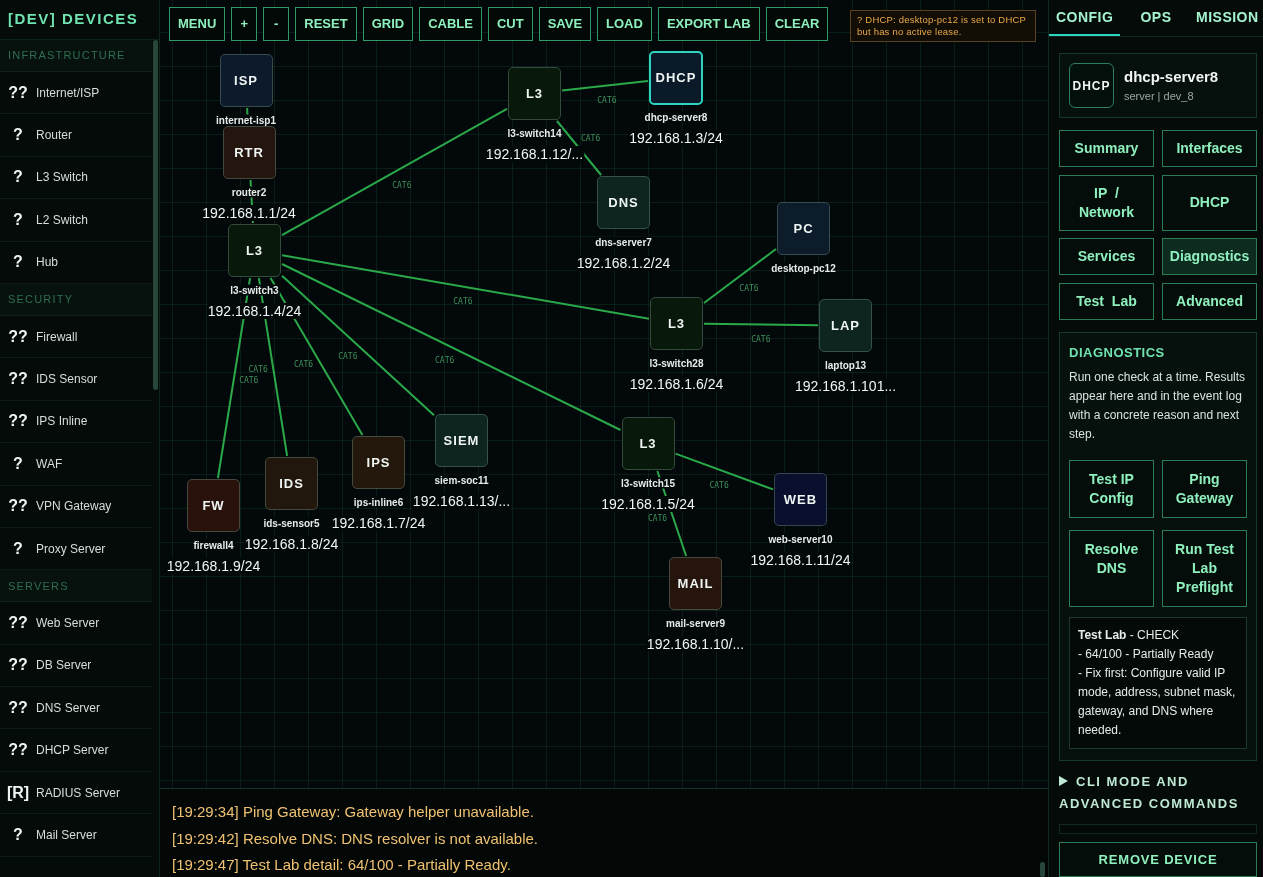 The image size is (1263, 877). I want to click on node-label: router2, so click(249, 191).